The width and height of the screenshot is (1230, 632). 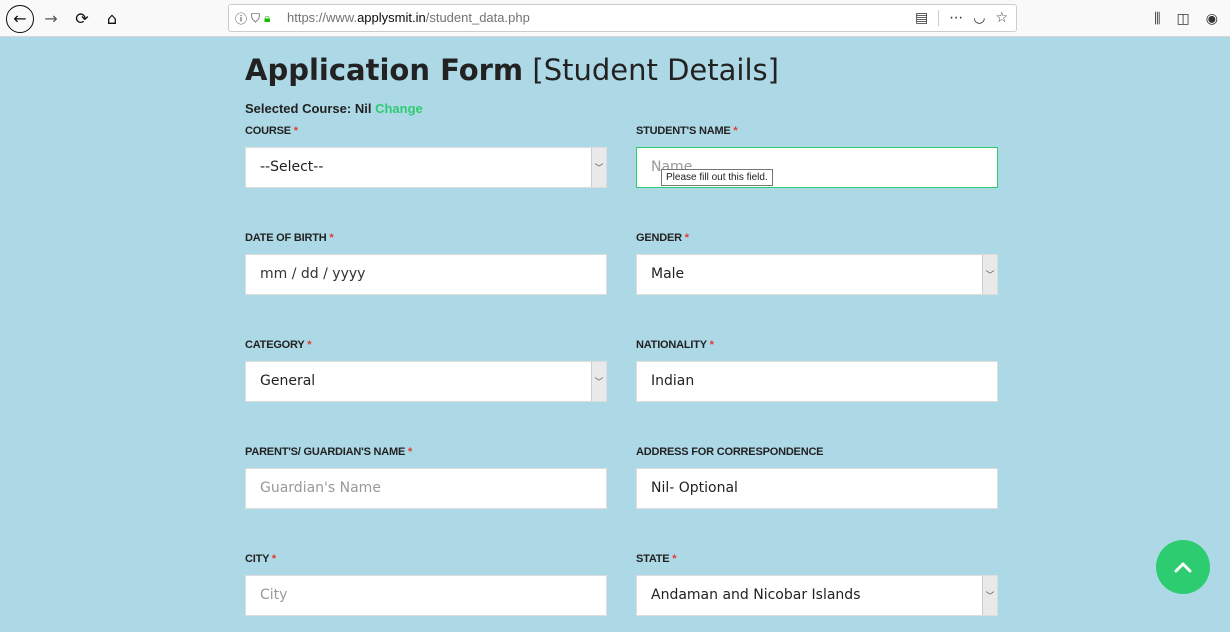 I want to click on gender-label: GENDER *, so click(x=662, y=238).